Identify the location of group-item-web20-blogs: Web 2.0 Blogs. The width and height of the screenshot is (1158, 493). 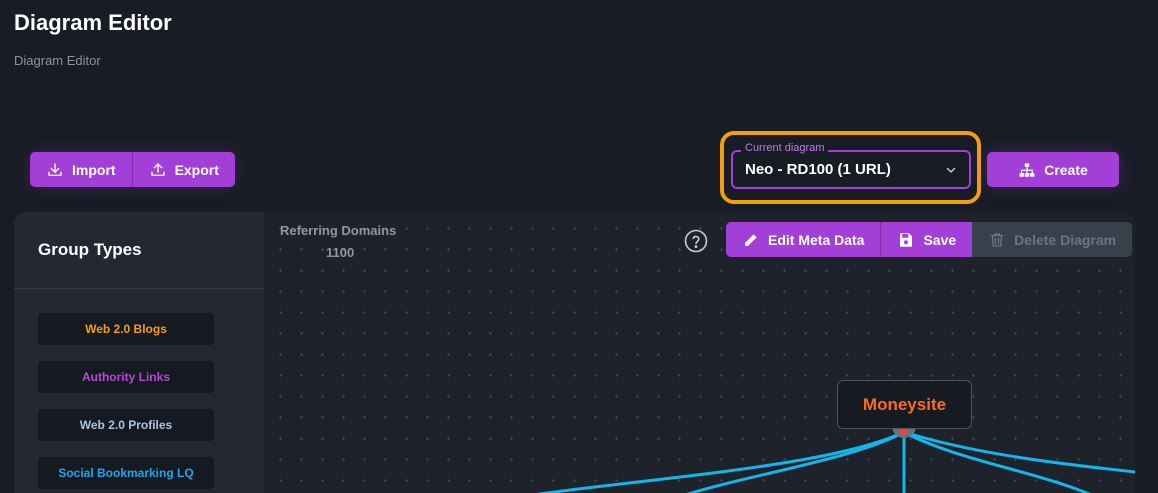
(126, 329).